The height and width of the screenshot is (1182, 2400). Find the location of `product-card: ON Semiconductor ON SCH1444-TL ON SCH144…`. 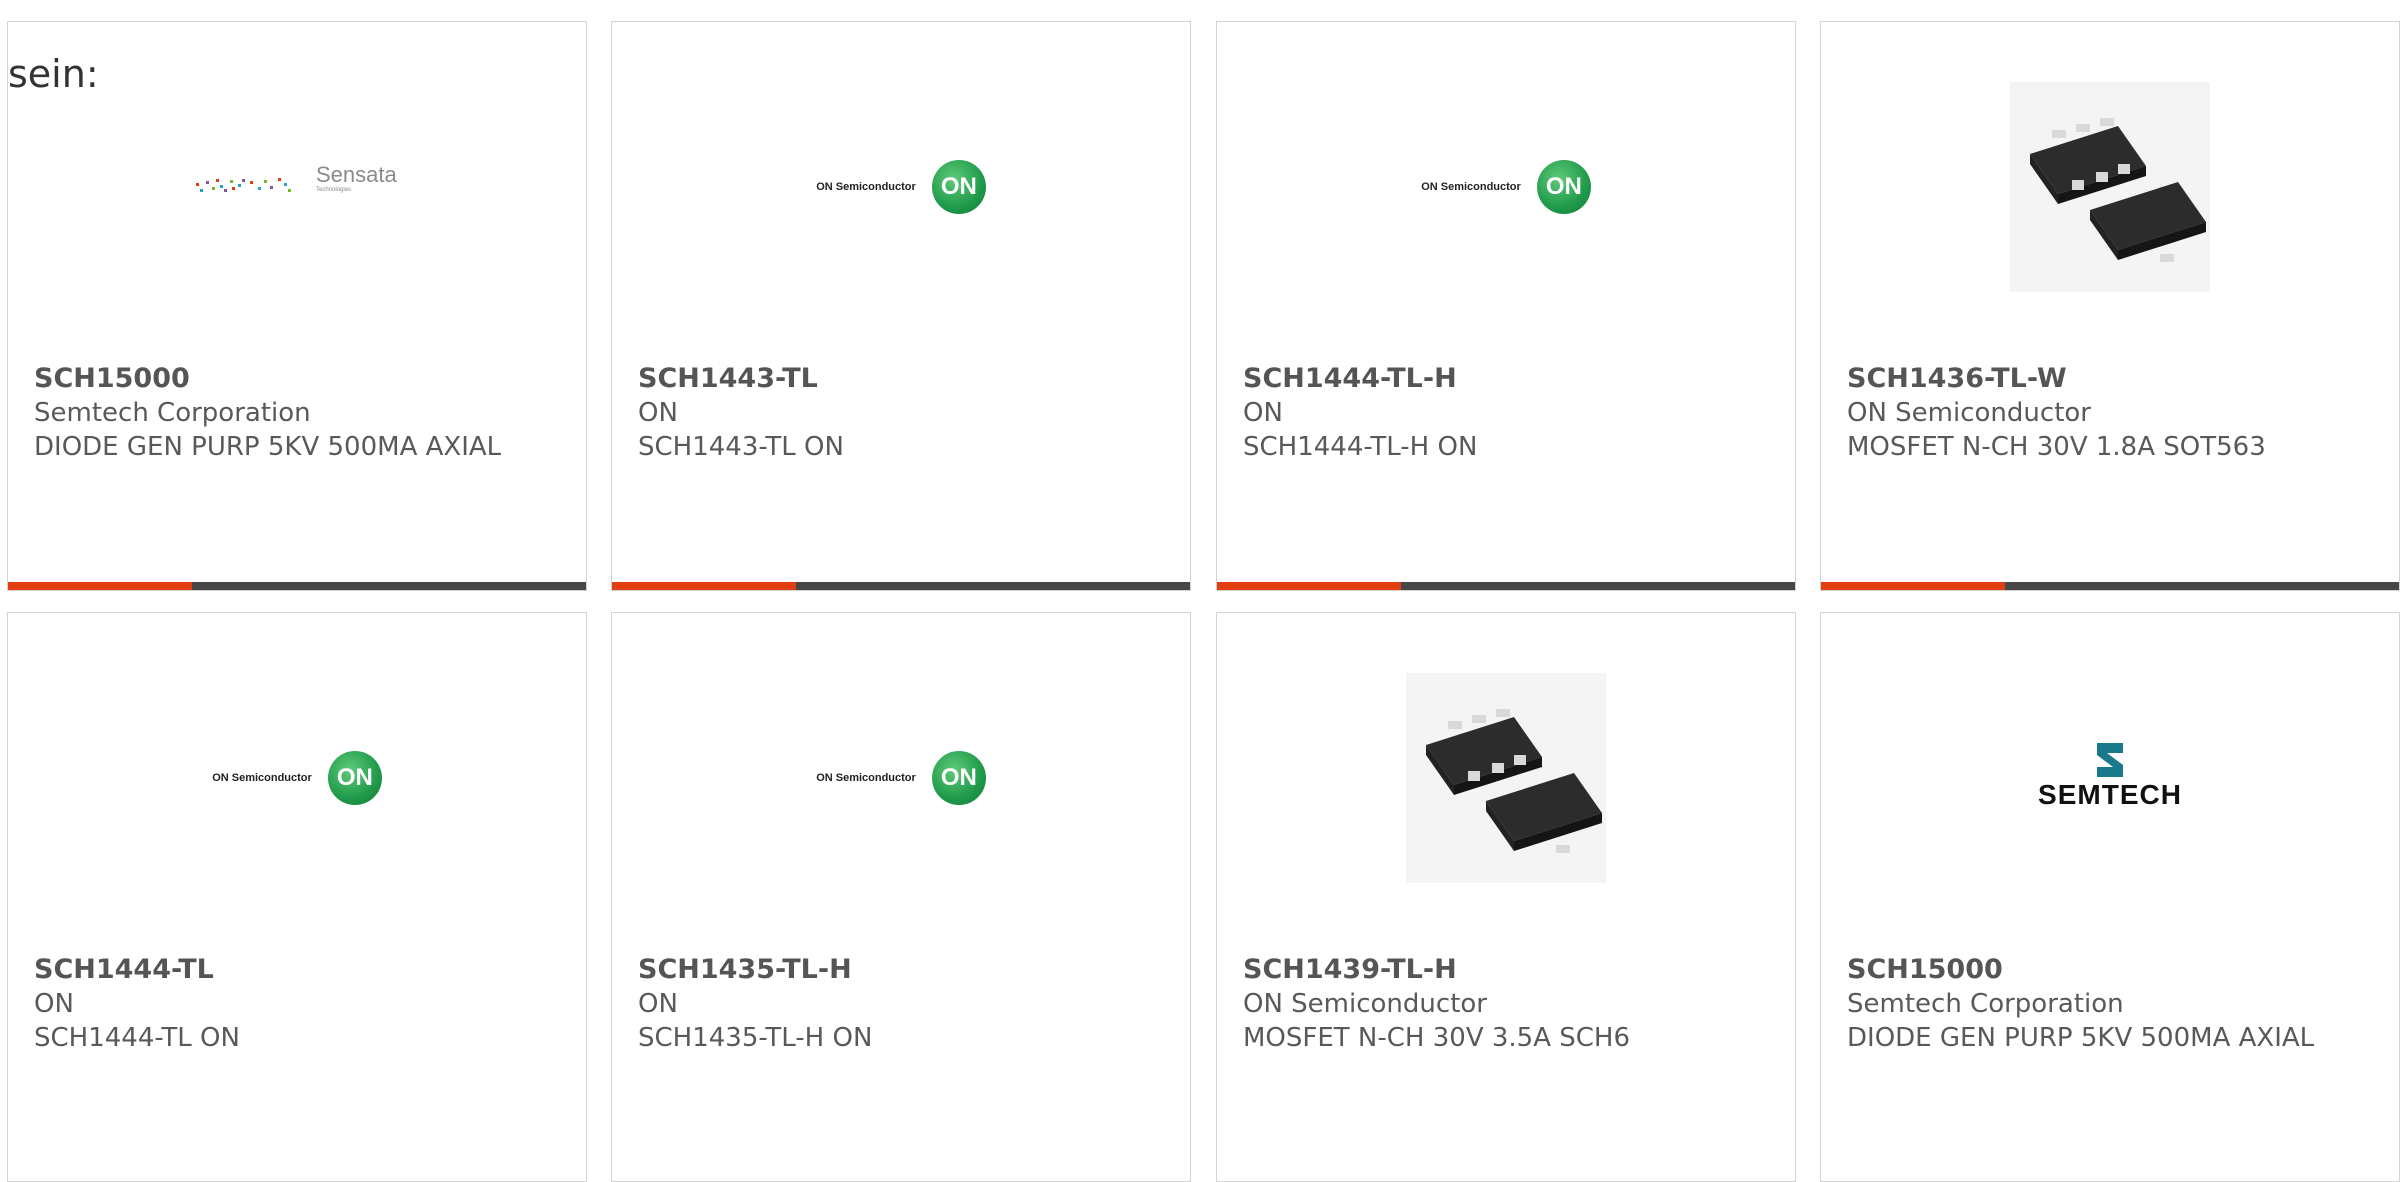

product-card: ON Semiconductor ON SCH1444-TL ON SCH144… is located at coordinates (297, 897).